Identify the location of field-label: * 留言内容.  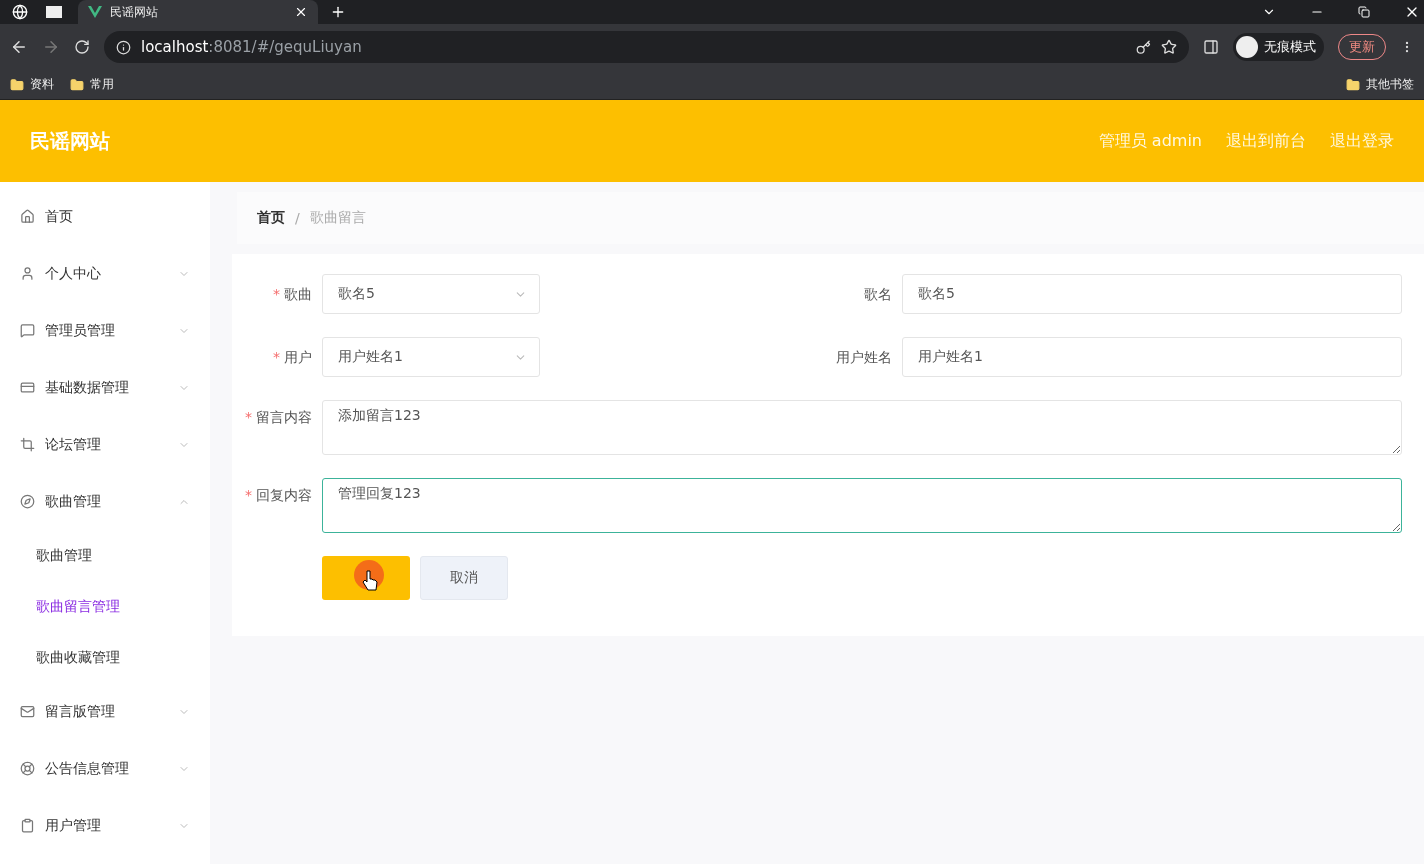
(278, 417).